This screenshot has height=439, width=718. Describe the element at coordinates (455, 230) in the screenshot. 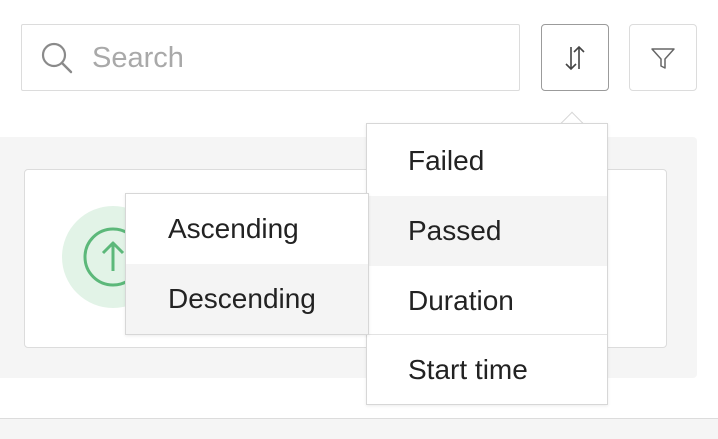

I see `sort-menu-item-label: Passed` at that location.